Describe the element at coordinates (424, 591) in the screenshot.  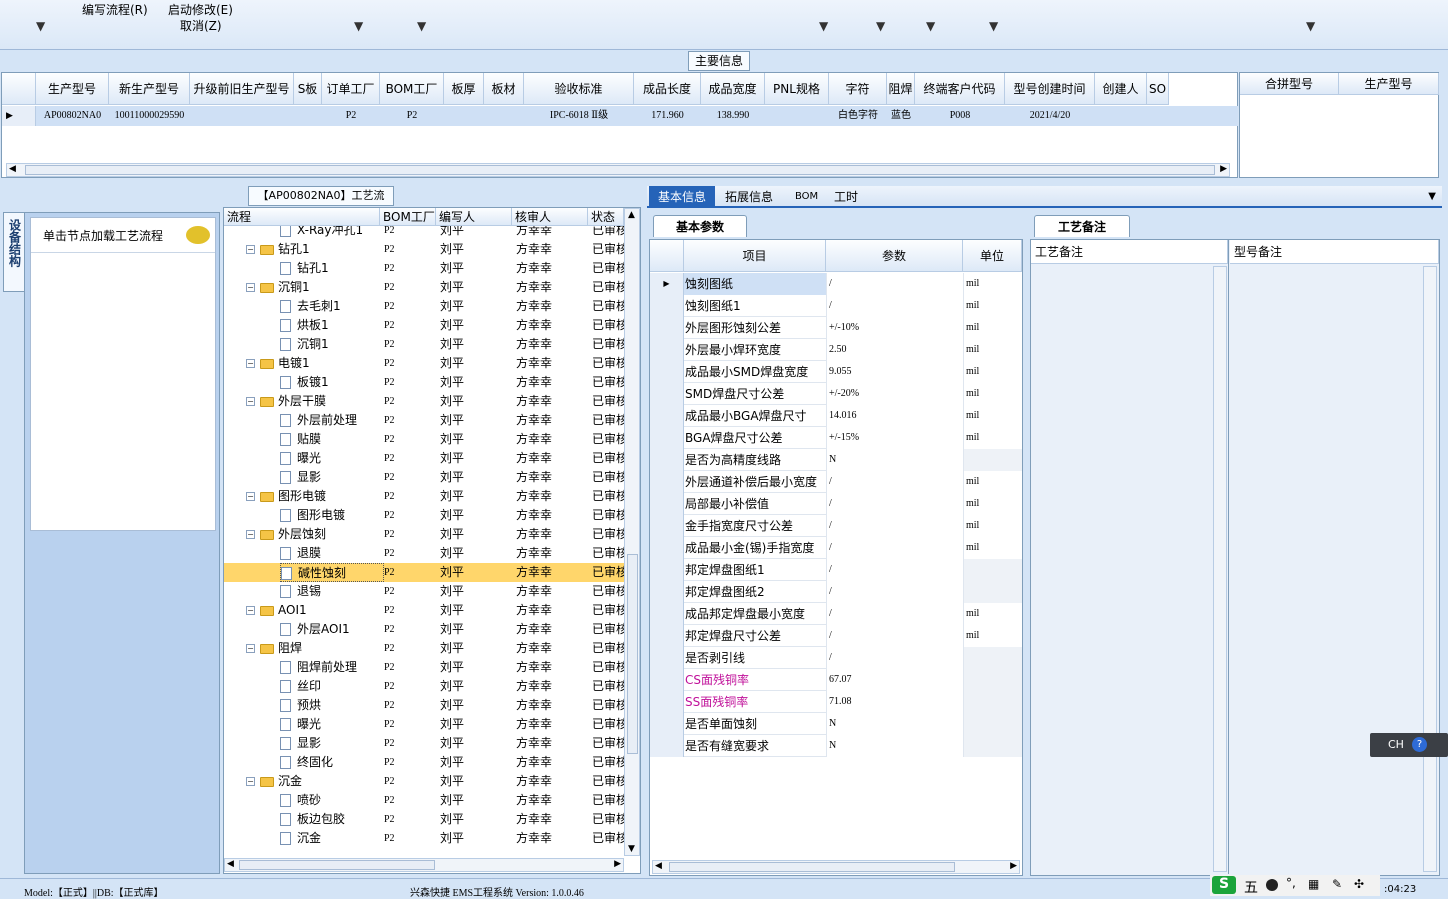
I see `flow-row: 退锡 P2 刘平 方幸幸 已审核` at that location.